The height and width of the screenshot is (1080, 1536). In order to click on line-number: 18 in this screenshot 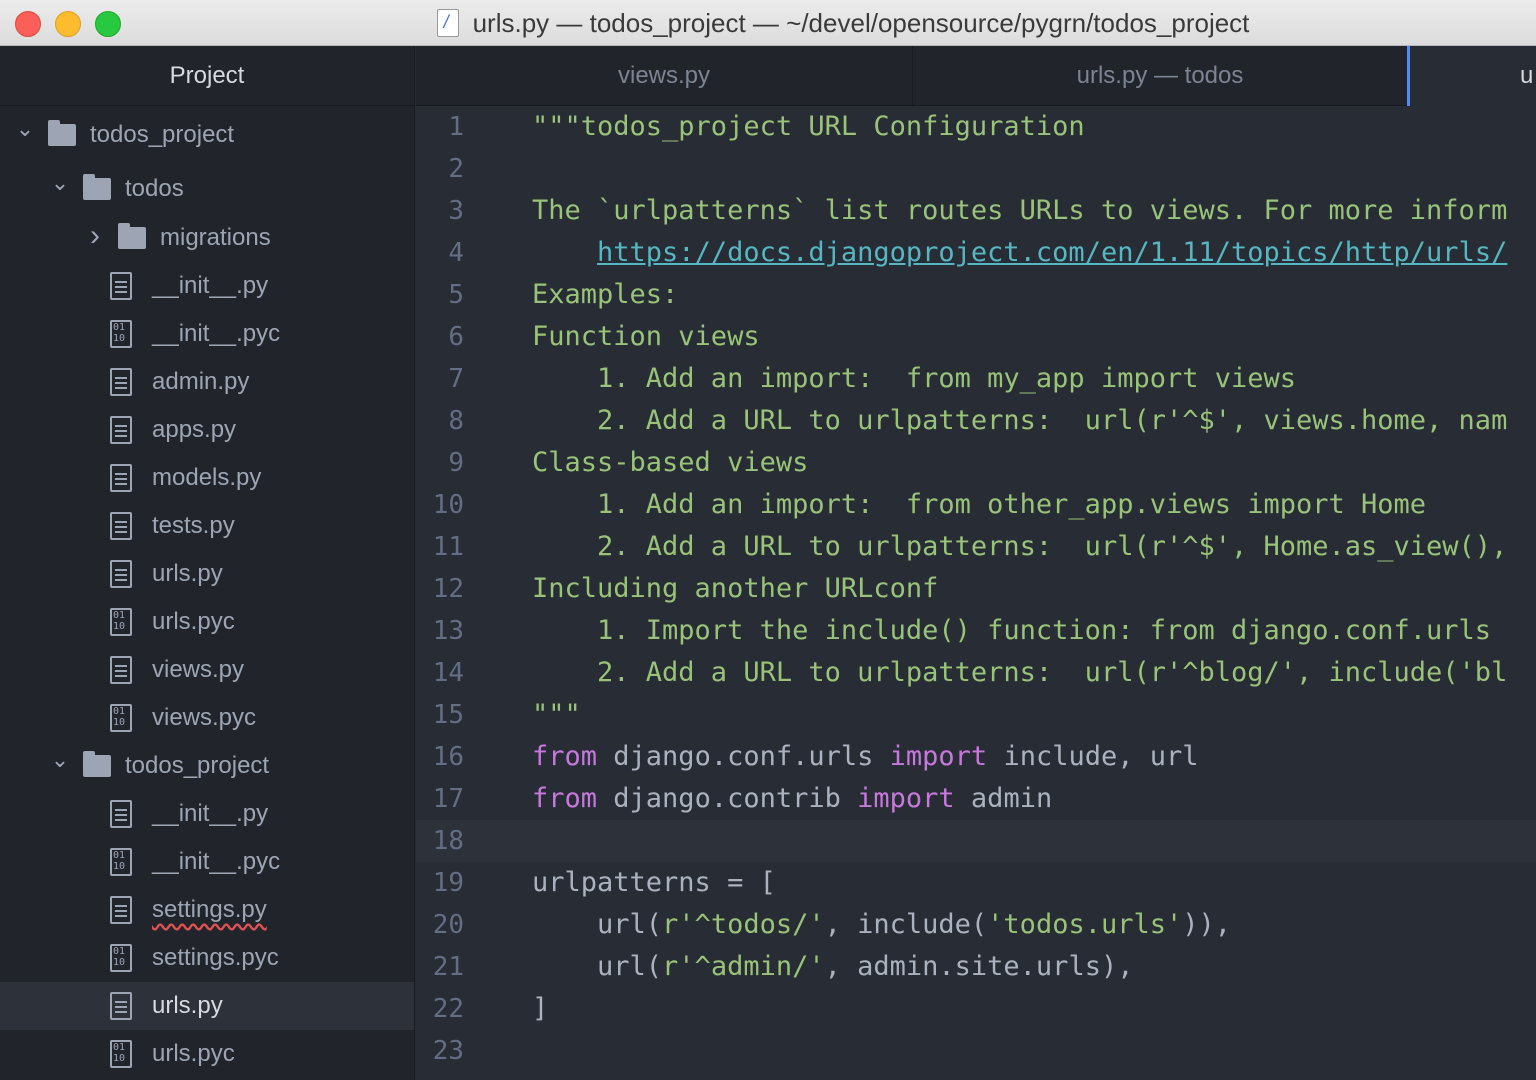, I will do `click(448, 841)`.